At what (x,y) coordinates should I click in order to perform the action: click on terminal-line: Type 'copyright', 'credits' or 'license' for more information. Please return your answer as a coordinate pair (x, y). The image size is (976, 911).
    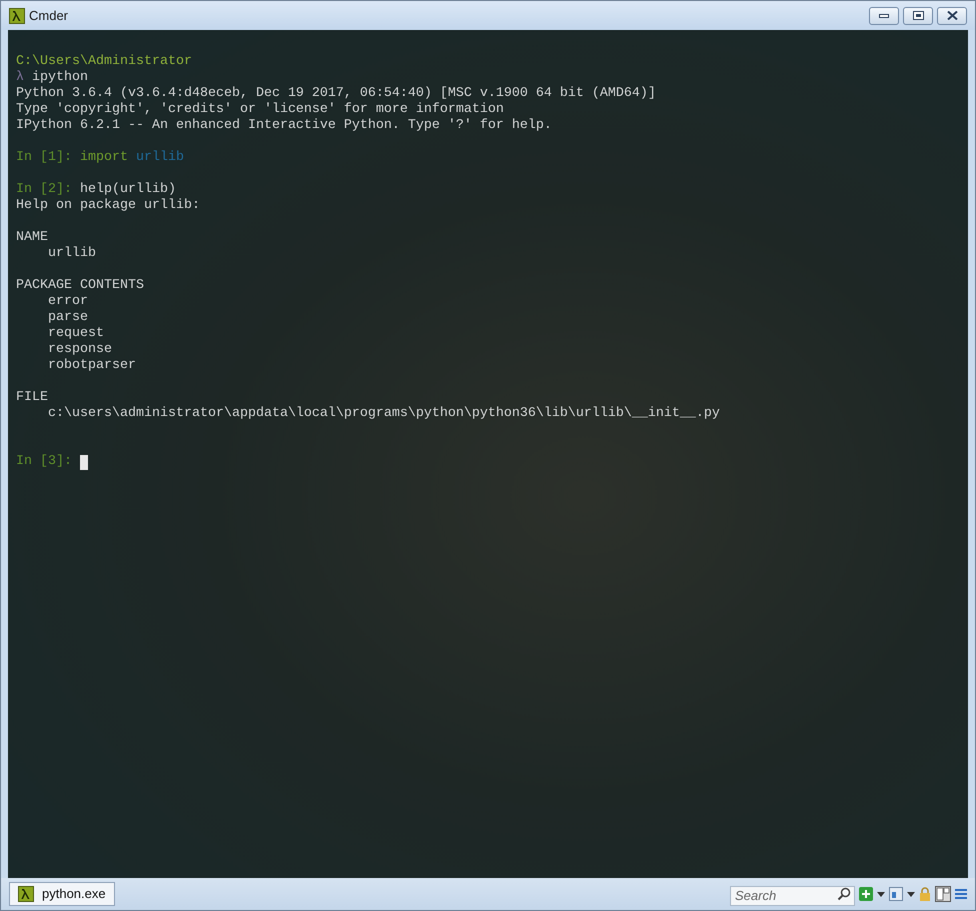
    Looking at the image, I should click on (260, 110).